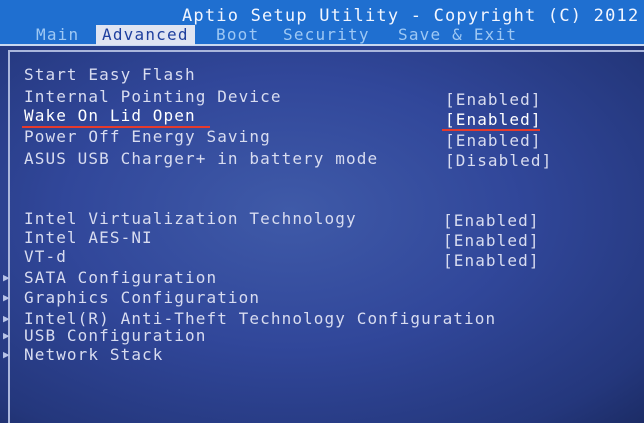 This screenshot has width=644, height=423. I want to click on item-label: Start Easy Flash, so click(110, 74).